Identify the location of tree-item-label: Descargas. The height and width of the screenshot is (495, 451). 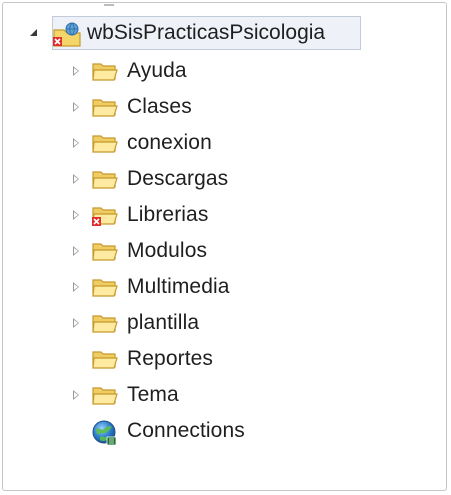
(178, 178).